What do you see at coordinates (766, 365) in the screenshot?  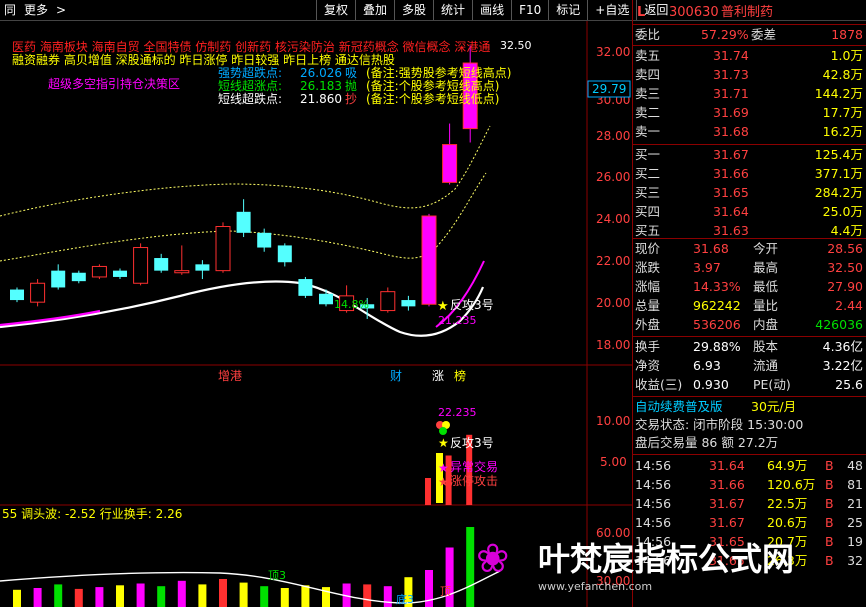 I see `fund-label: 流通` at bounding box center [766, 365].